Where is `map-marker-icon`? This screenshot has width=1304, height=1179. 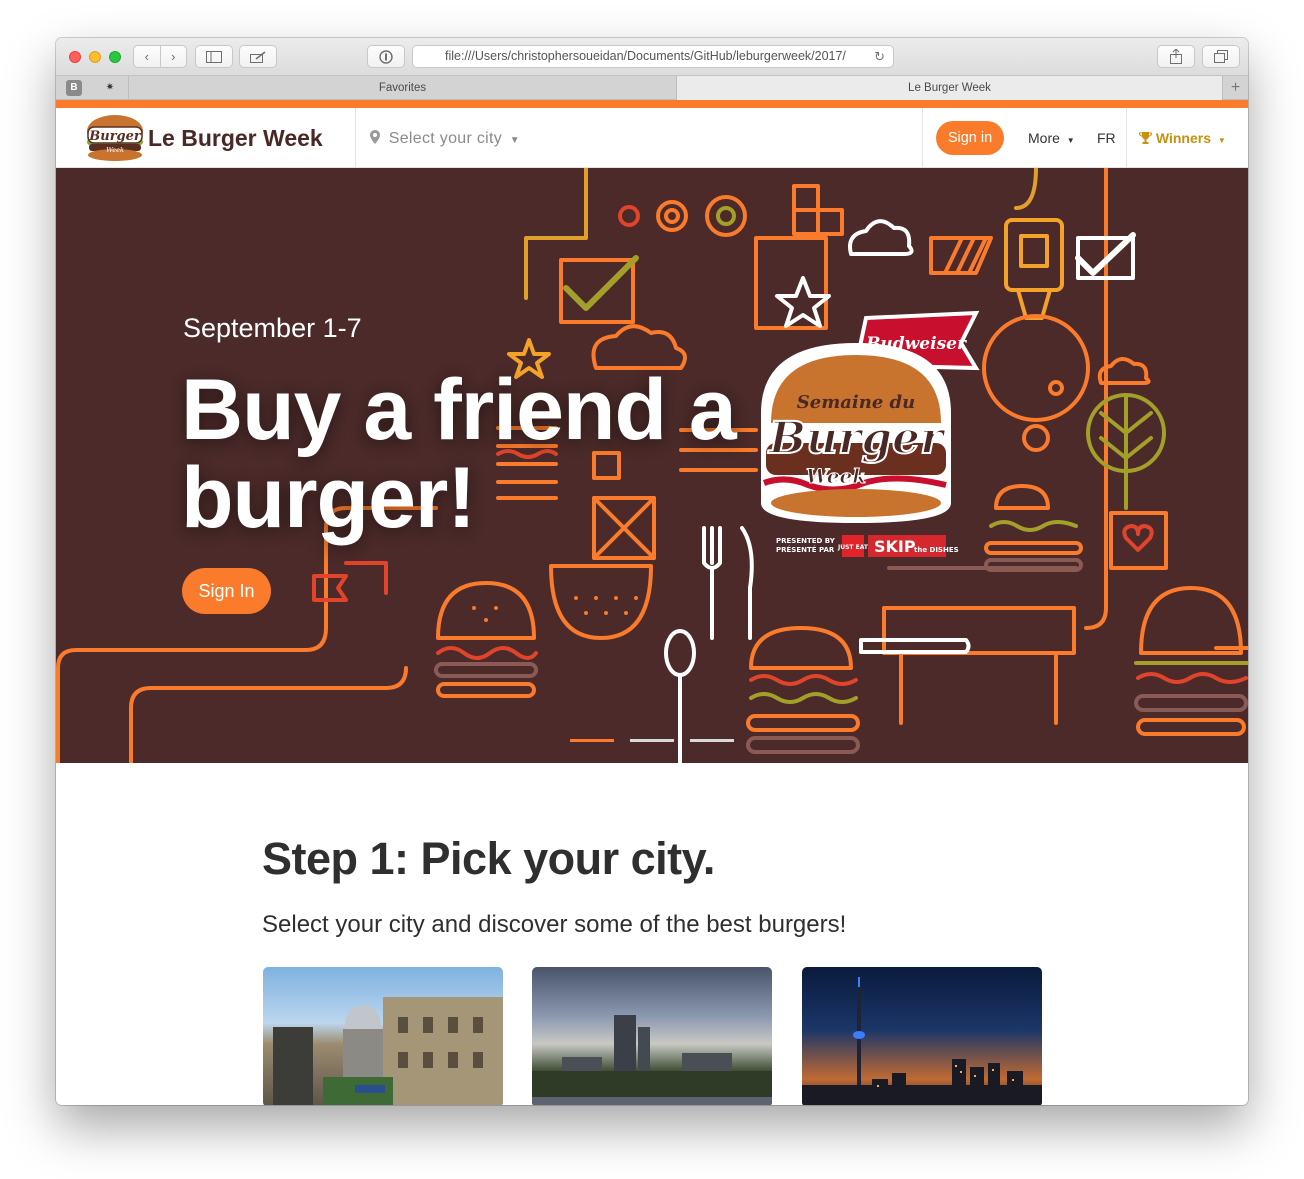 map-marker-icon is located at coordinates (375, 137).